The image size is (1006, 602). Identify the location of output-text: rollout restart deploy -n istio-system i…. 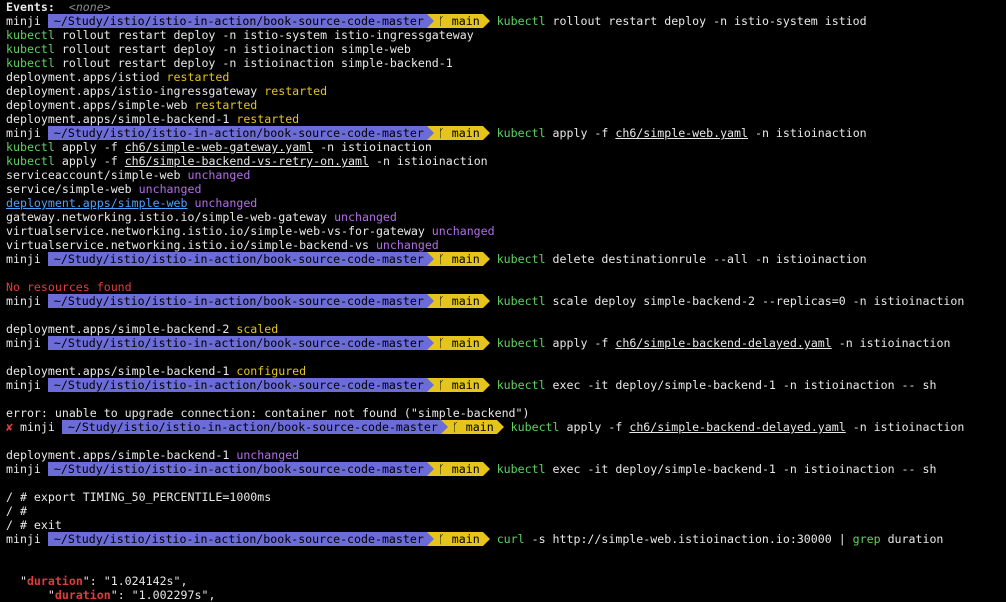
(264, 35).